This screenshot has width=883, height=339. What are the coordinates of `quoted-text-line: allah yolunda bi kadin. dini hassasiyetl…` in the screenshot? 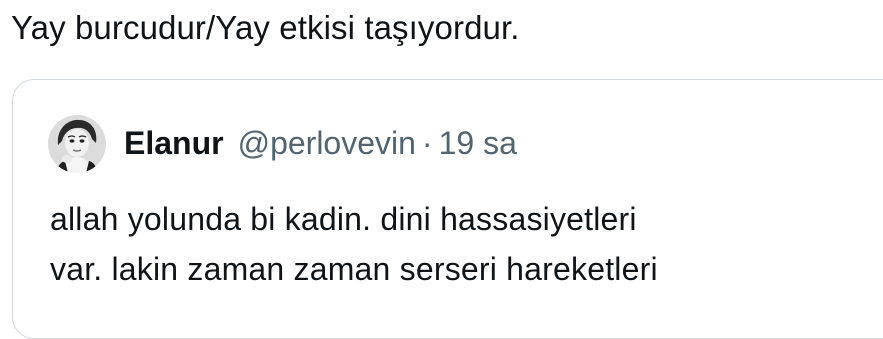 It's located at (343, 219).